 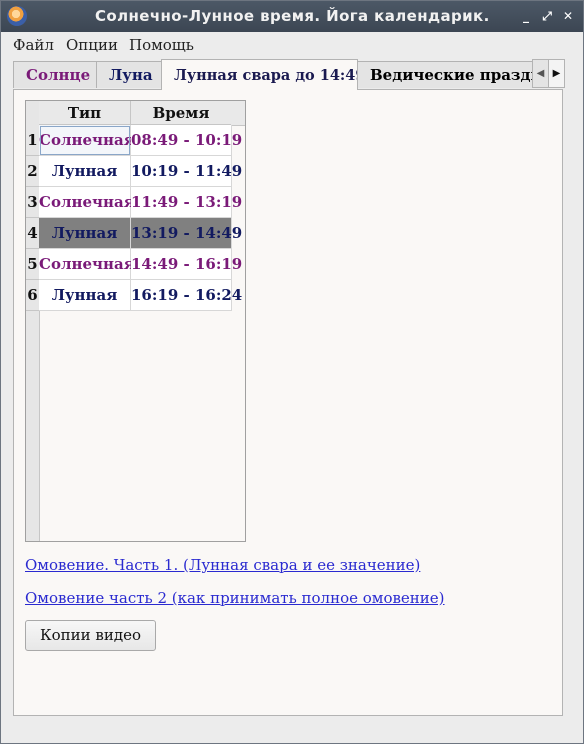 What do you see at coordinates (32, 233) in the screenshot?
I see `row-number: 4` at bounding box center [32, 233].